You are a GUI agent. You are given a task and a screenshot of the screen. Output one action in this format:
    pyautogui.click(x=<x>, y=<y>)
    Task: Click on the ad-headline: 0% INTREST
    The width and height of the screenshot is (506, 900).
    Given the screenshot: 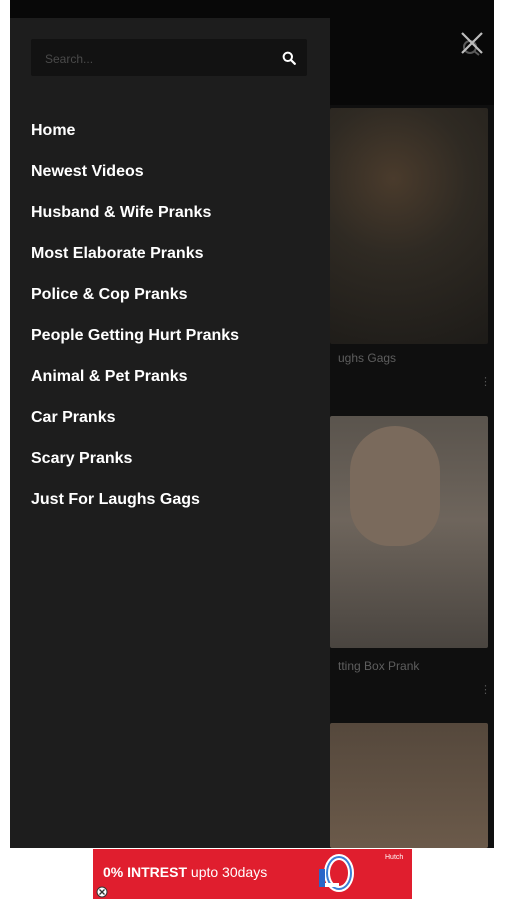 What is the action you would take?
    pyautogui.click(x=145, y=872)
    